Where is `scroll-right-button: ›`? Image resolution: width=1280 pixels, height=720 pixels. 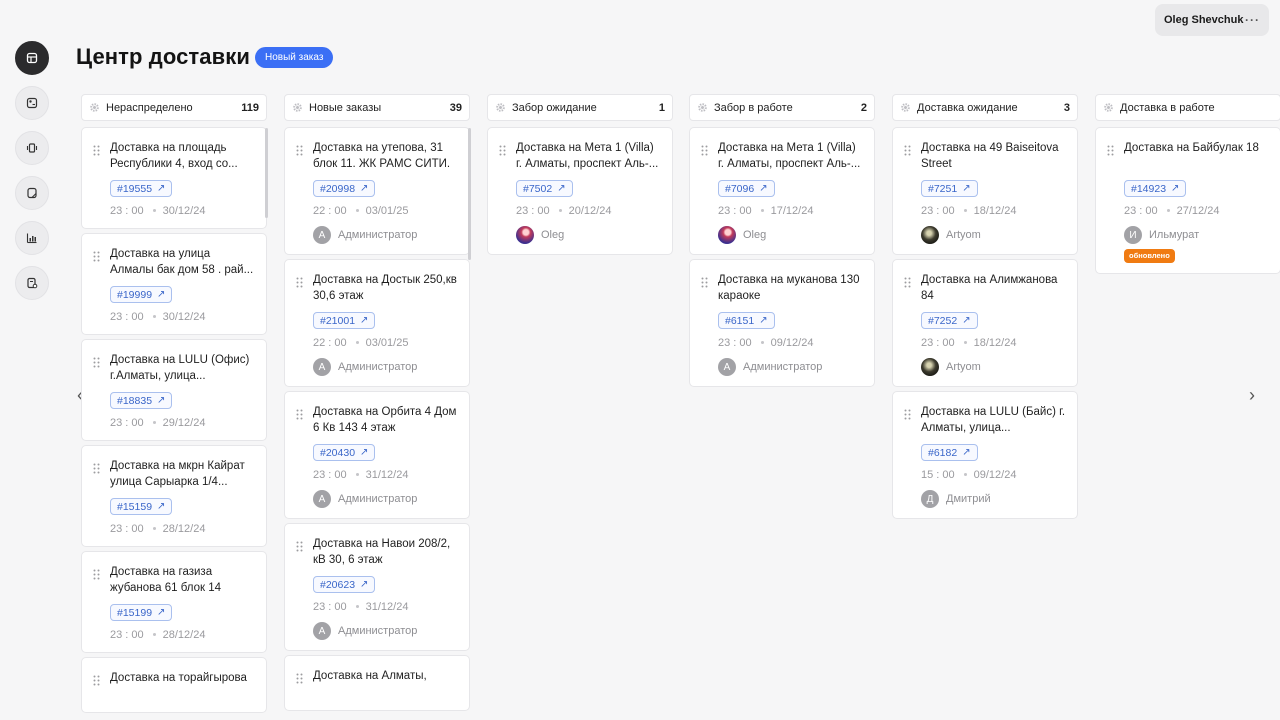
scroll-right-button: › is located at coordinates (1252, 395).